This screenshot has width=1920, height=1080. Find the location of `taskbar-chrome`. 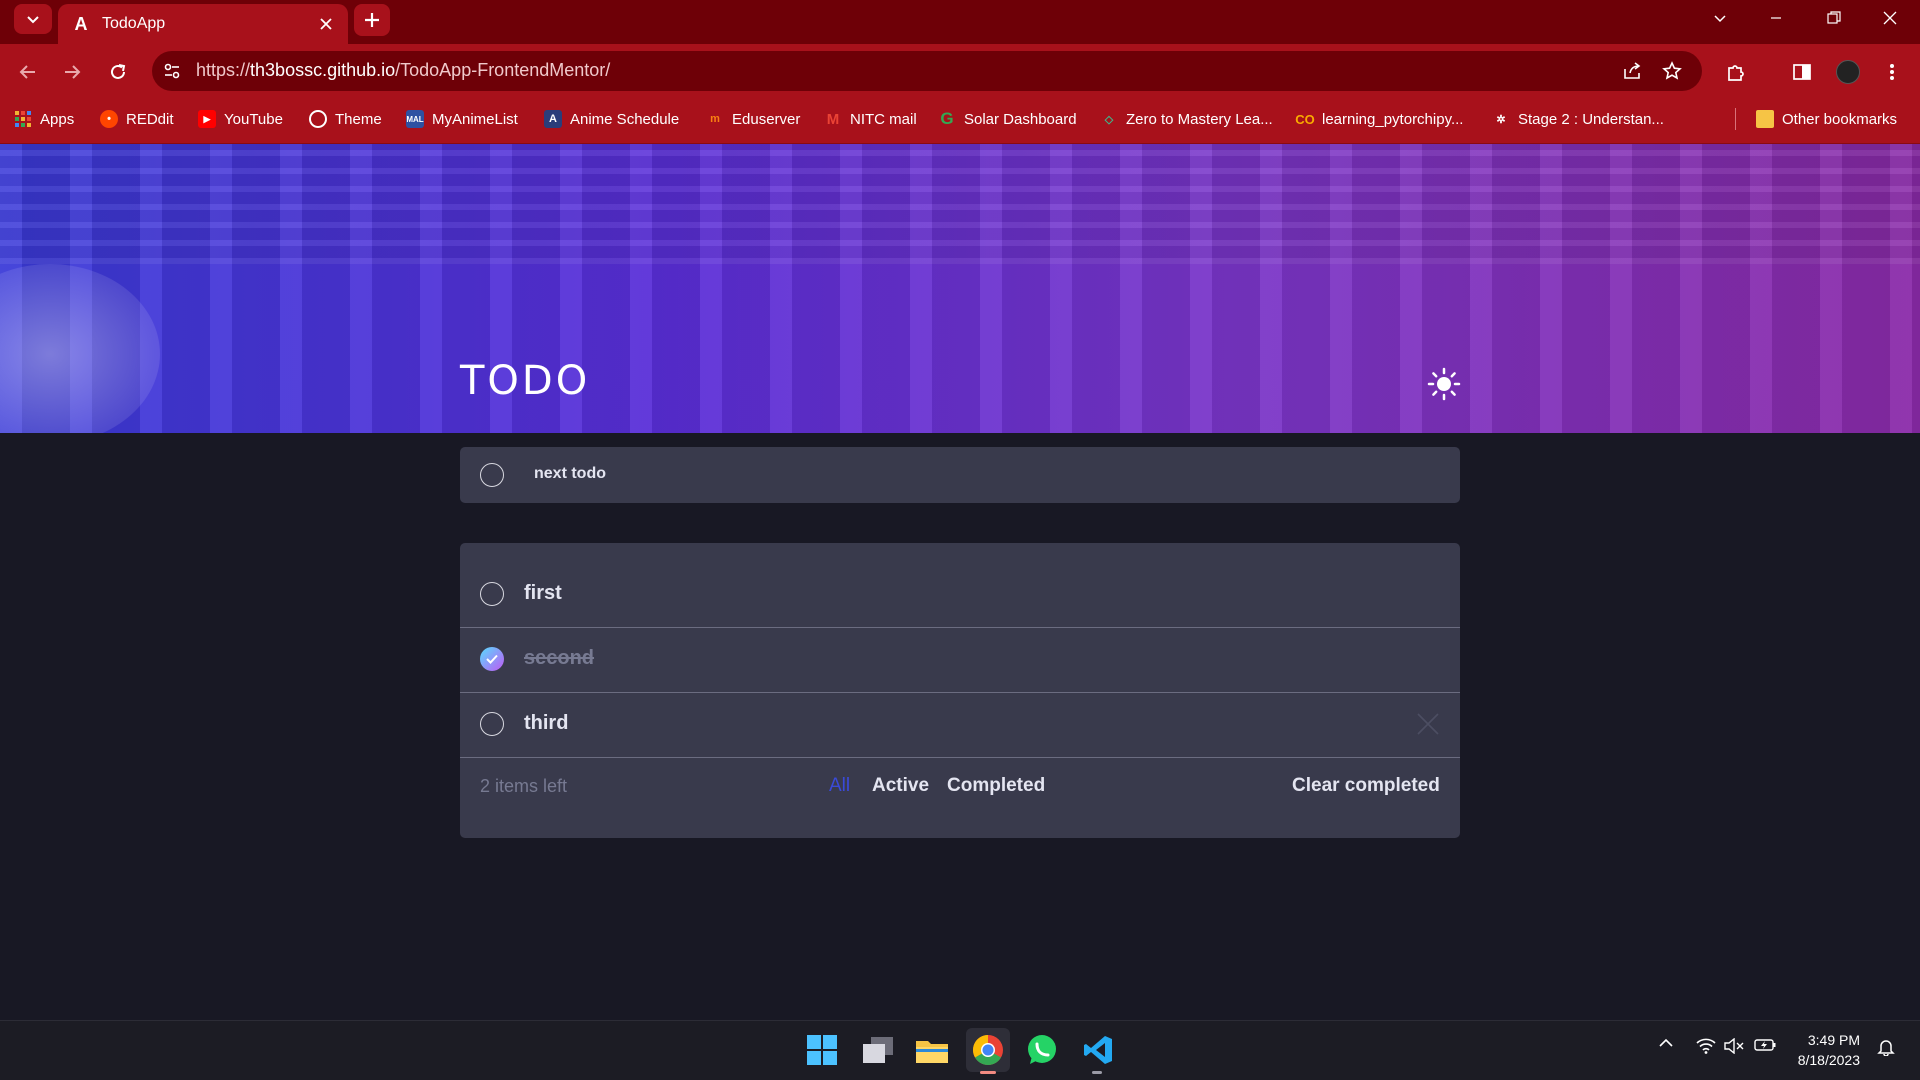

taskbar-chrome is located at coordinates (988, 1050).